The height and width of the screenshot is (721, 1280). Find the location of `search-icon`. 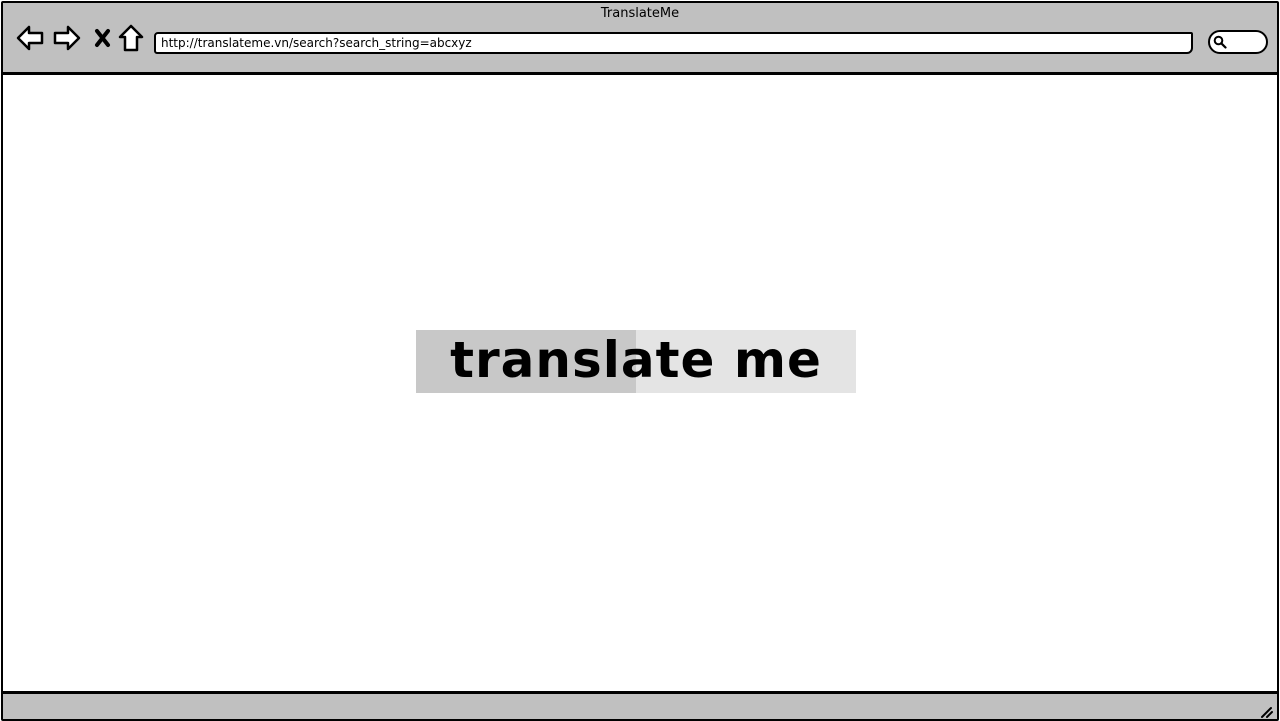

search-icon is located at coordinates (1220, 42).